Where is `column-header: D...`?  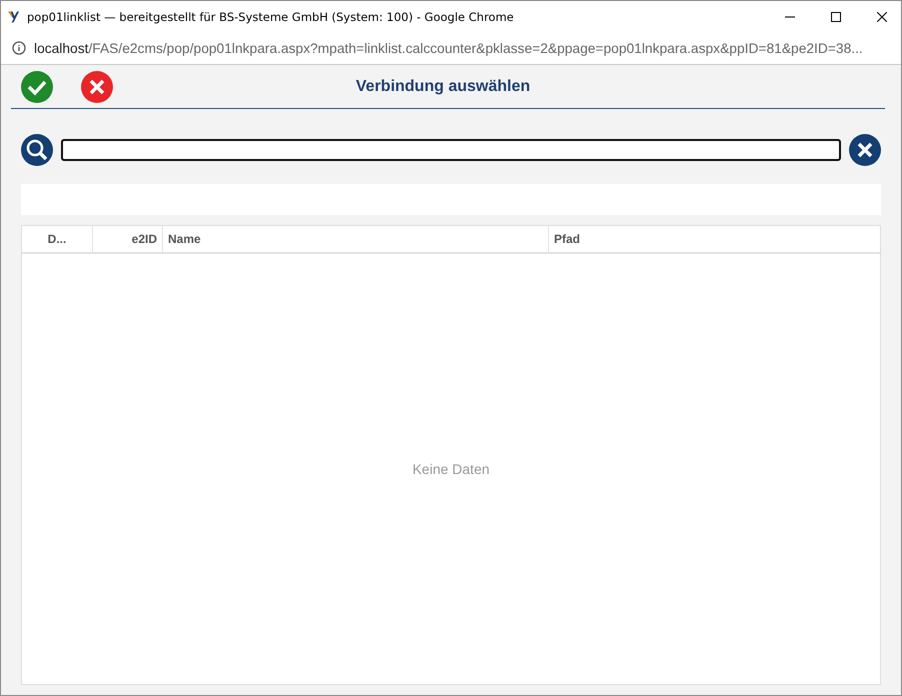
column-header: D... is located at coordinates (57, 239).